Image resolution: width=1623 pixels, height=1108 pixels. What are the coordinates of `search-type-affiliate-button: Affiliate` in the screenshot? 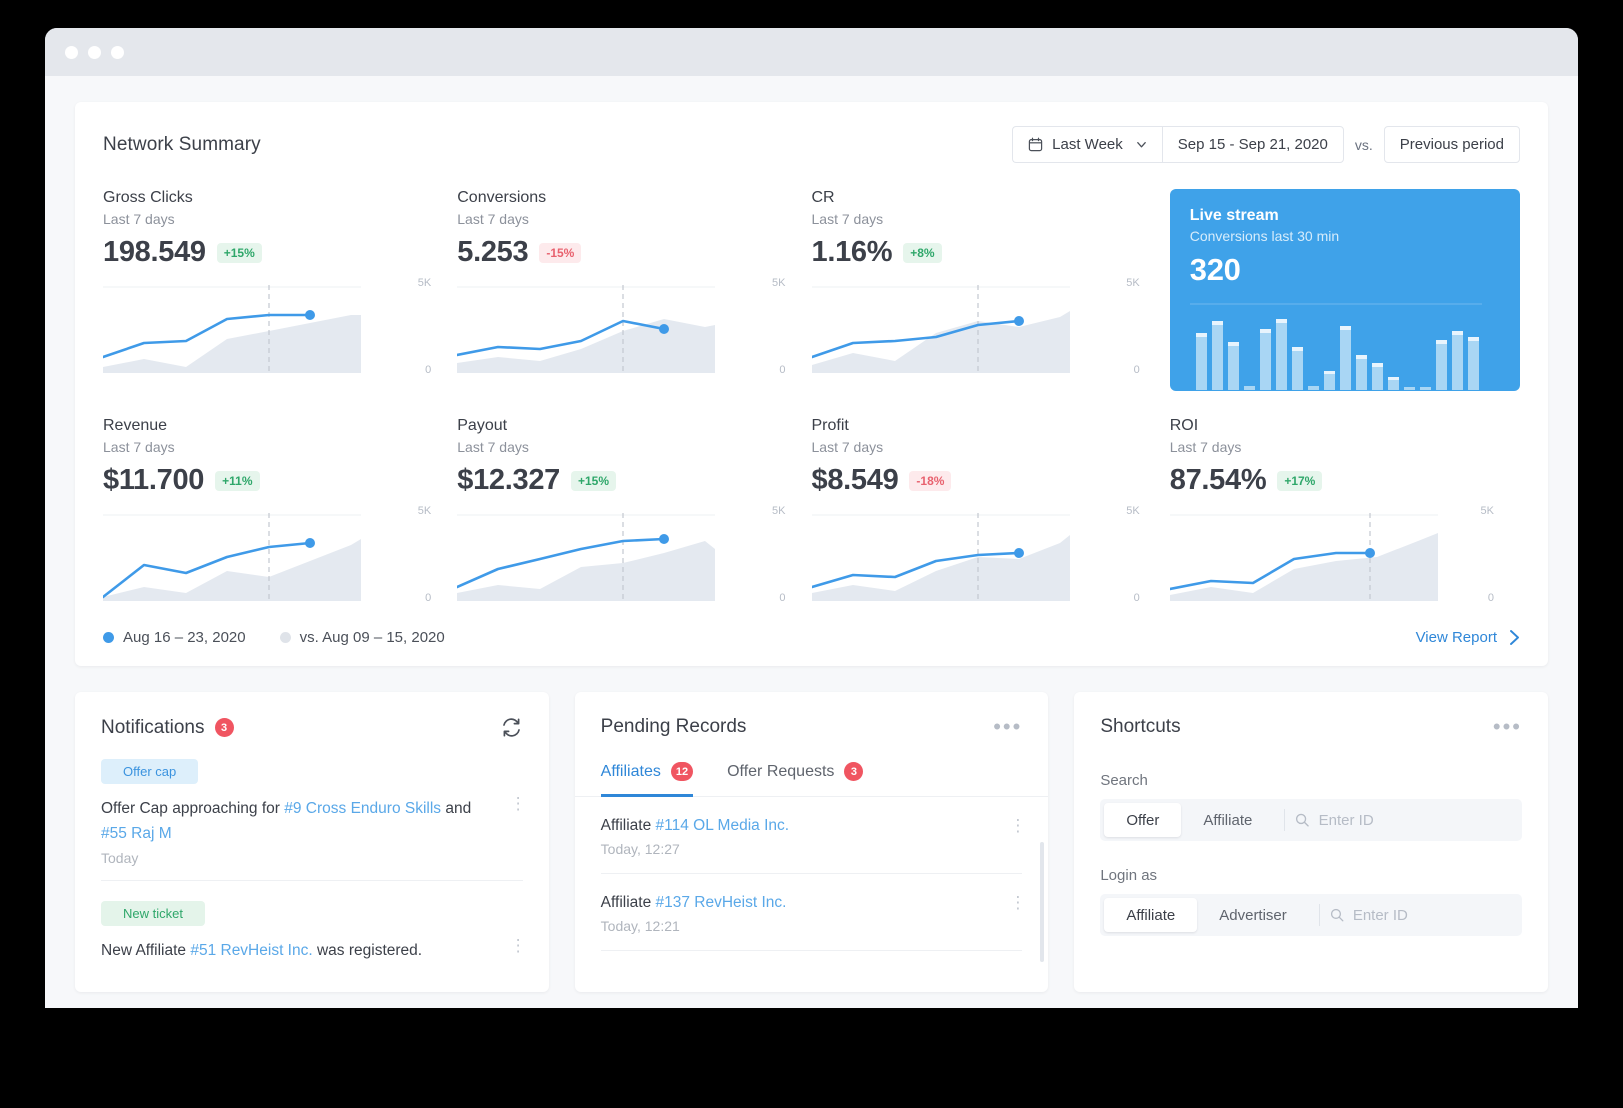 It's located at (1227, 820).